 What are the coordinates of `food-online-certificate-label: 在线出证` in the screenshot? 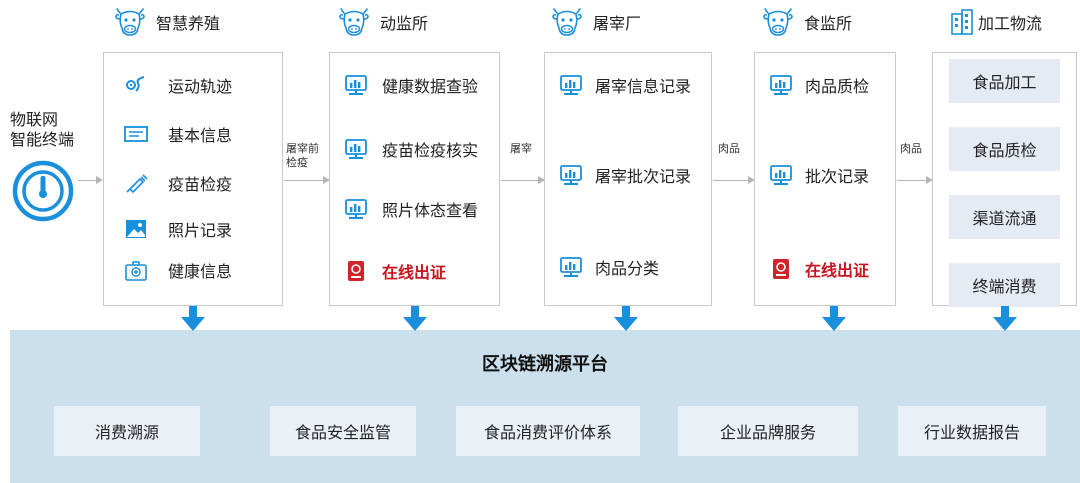 It's located at (837, 270).